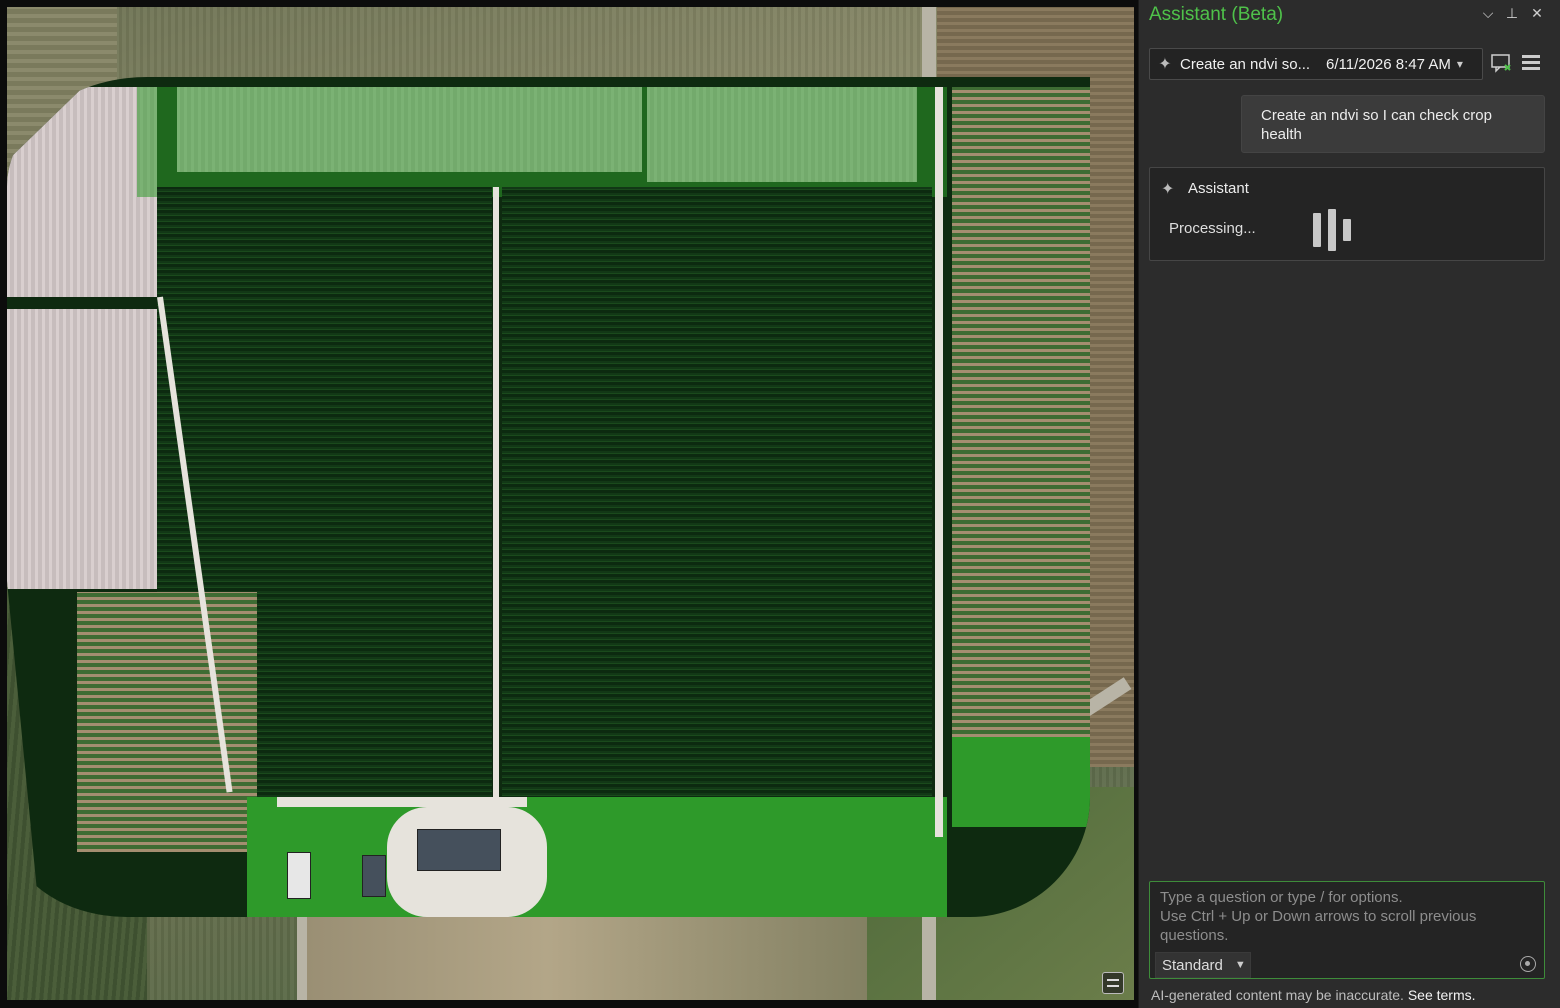  I want to click on close-icon: ✕, so click(1537, 13).